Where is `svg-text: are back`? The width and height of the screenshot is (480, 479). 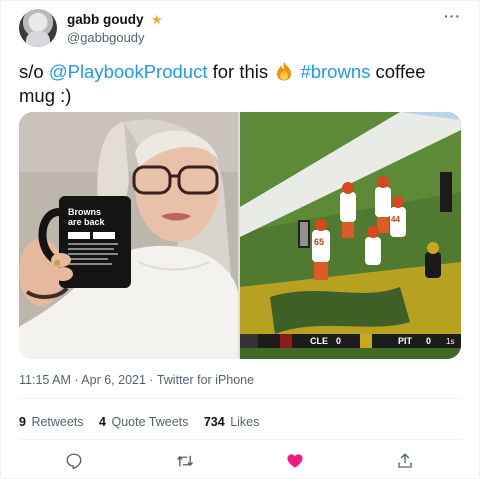
svg-text: are back is located at coordinates (87, 222).